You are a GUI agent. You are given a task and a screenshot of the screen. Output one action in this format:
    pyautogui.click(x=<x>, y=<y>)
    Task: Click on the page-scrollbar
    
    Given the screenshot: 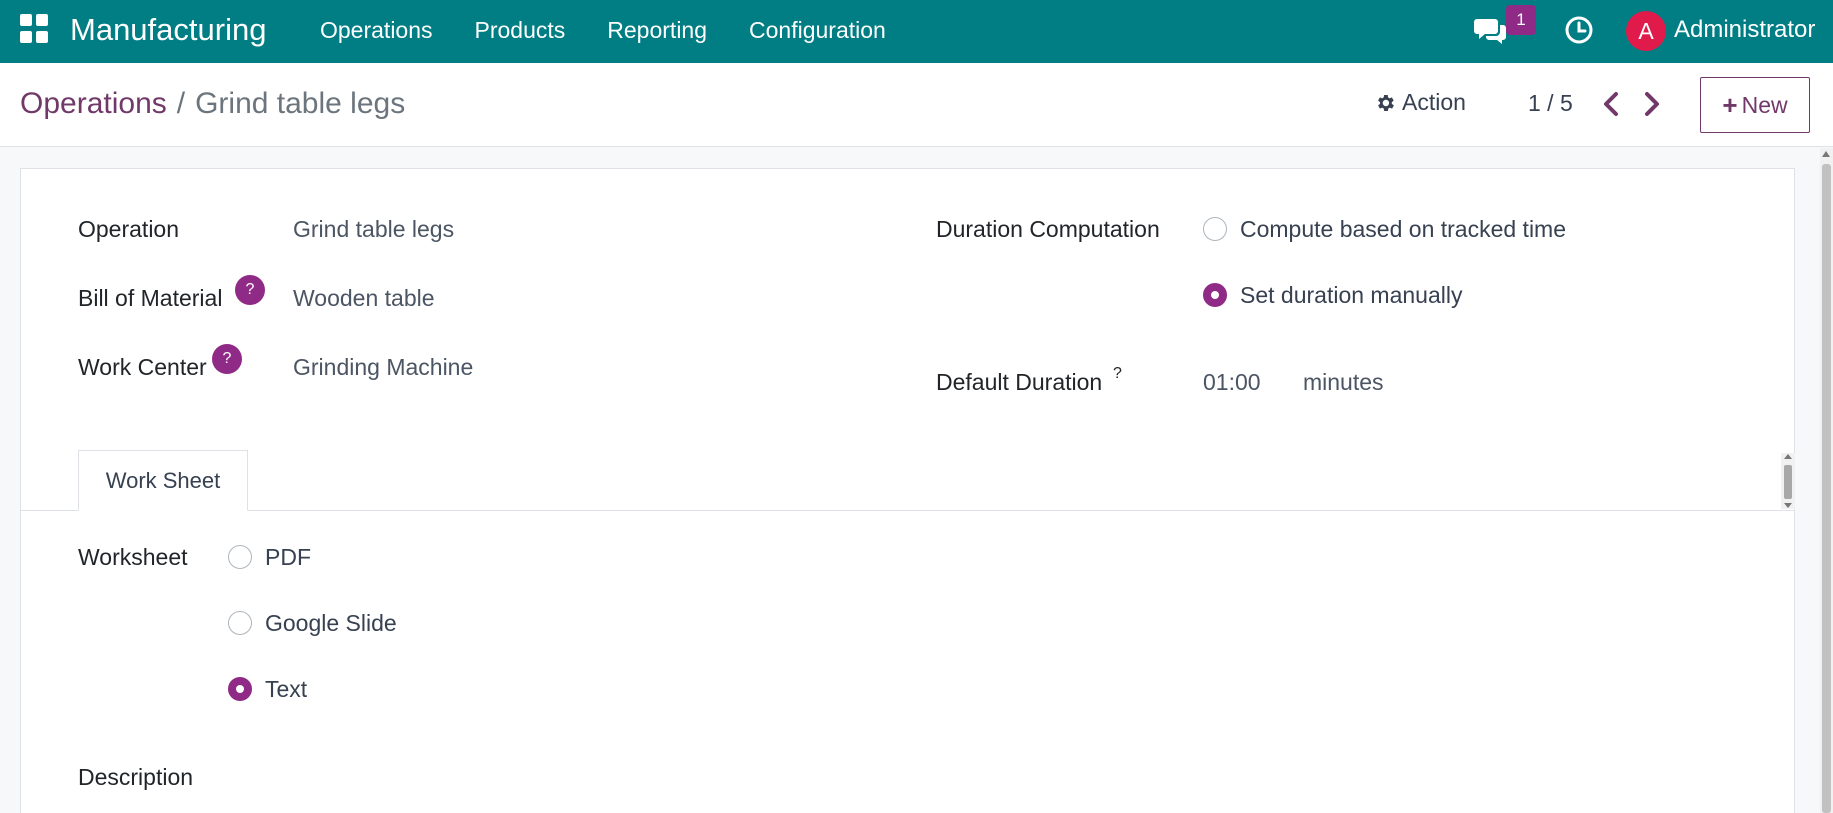 What is the action you would take?
    pyautogui.click(x=1826, y=480)
    